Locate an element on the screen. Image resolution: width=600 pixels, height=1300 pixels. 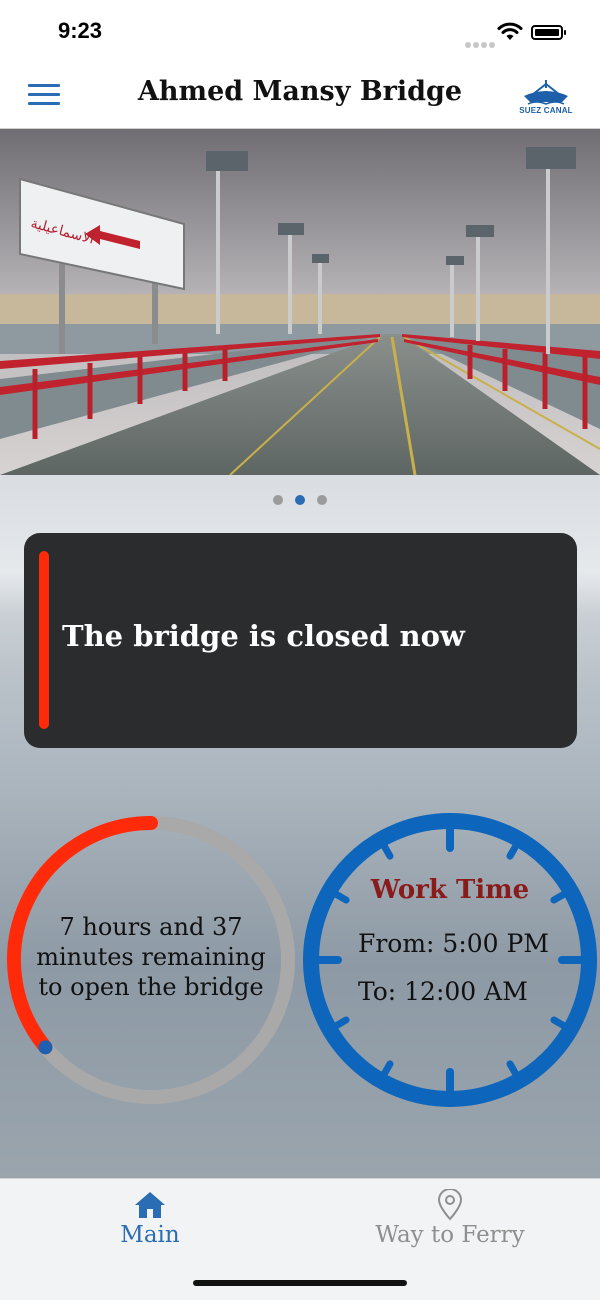
cellular-signal-icon is located at coordinates (481, 42).